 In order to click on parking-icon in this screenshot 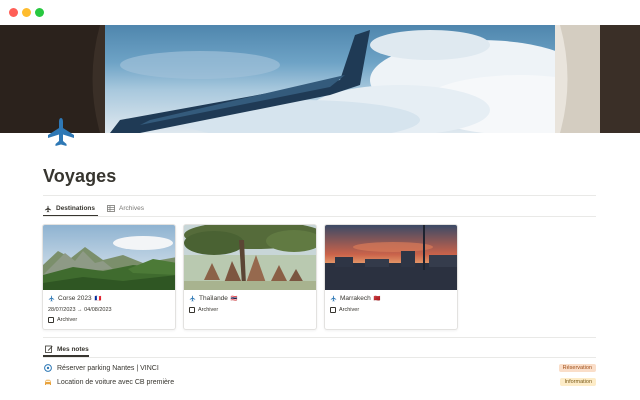, I will do `click(48, 368)`.